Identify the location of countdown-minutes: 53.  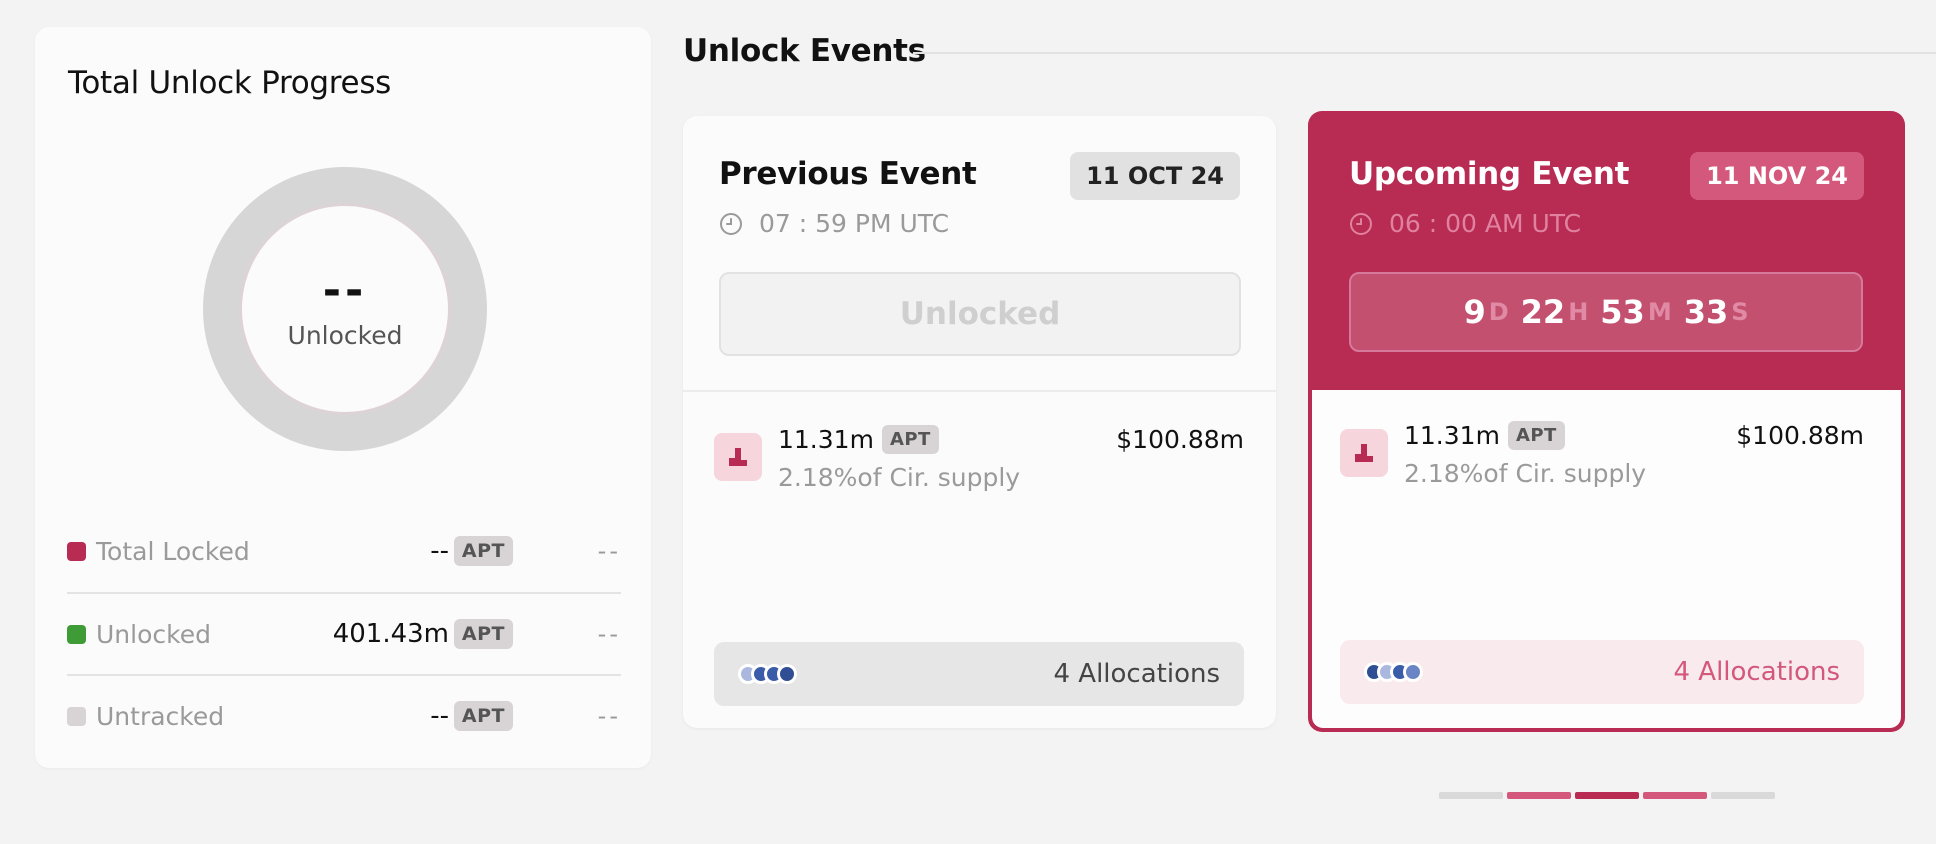
(1622, 312).